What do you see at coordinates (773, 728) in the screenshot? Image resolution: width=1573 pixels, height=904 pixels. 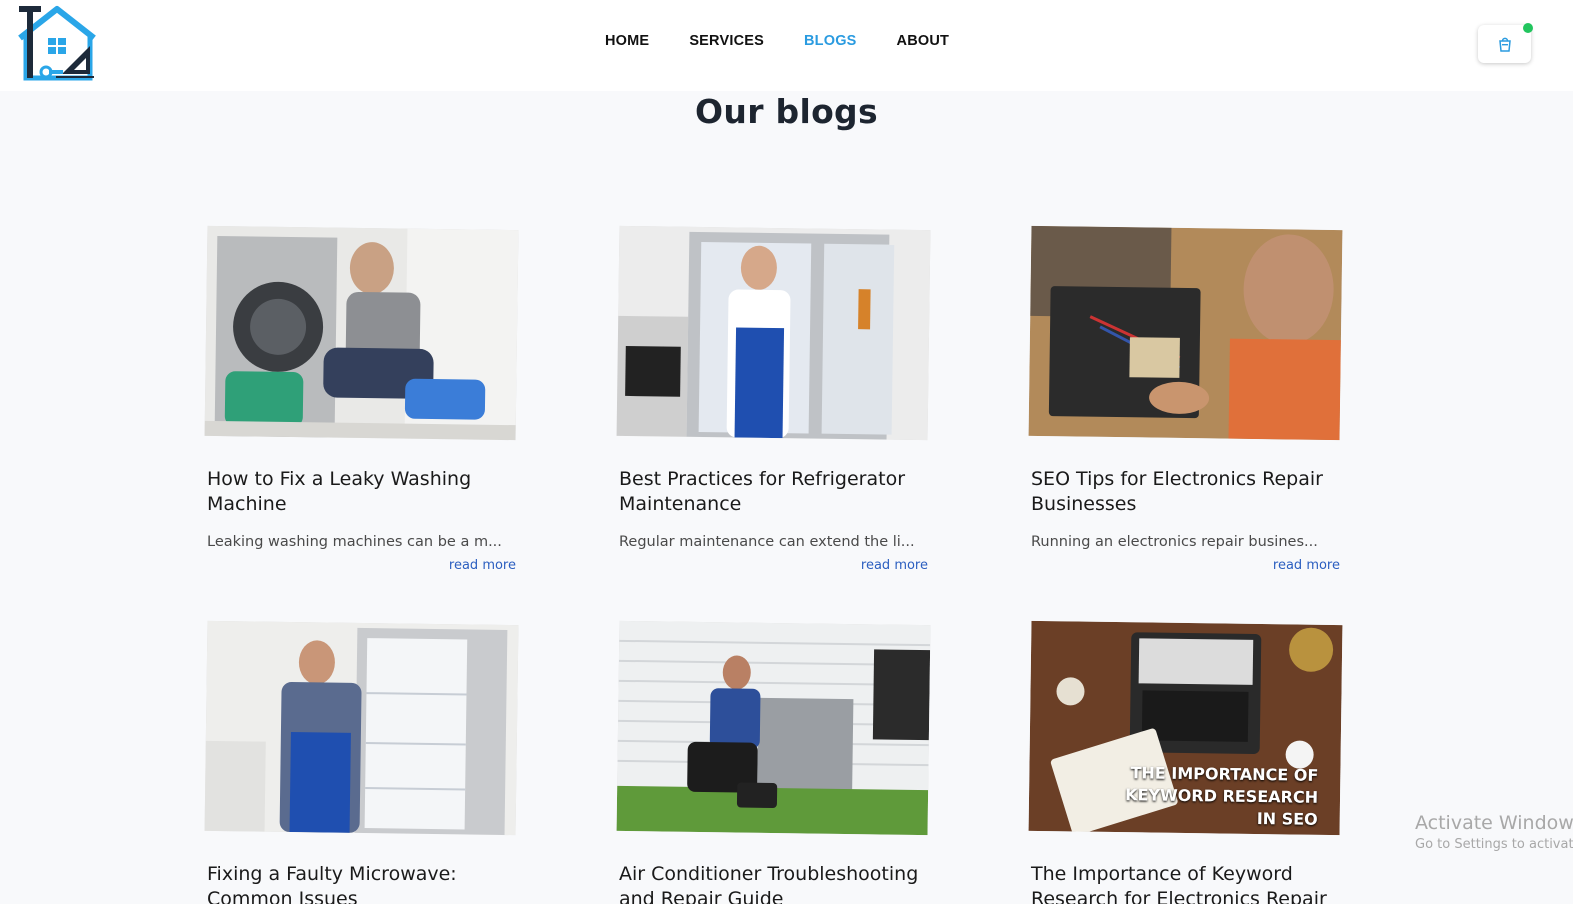 I see `blog-thumbnail-air-conditioner` at bounding box center [773, 728].